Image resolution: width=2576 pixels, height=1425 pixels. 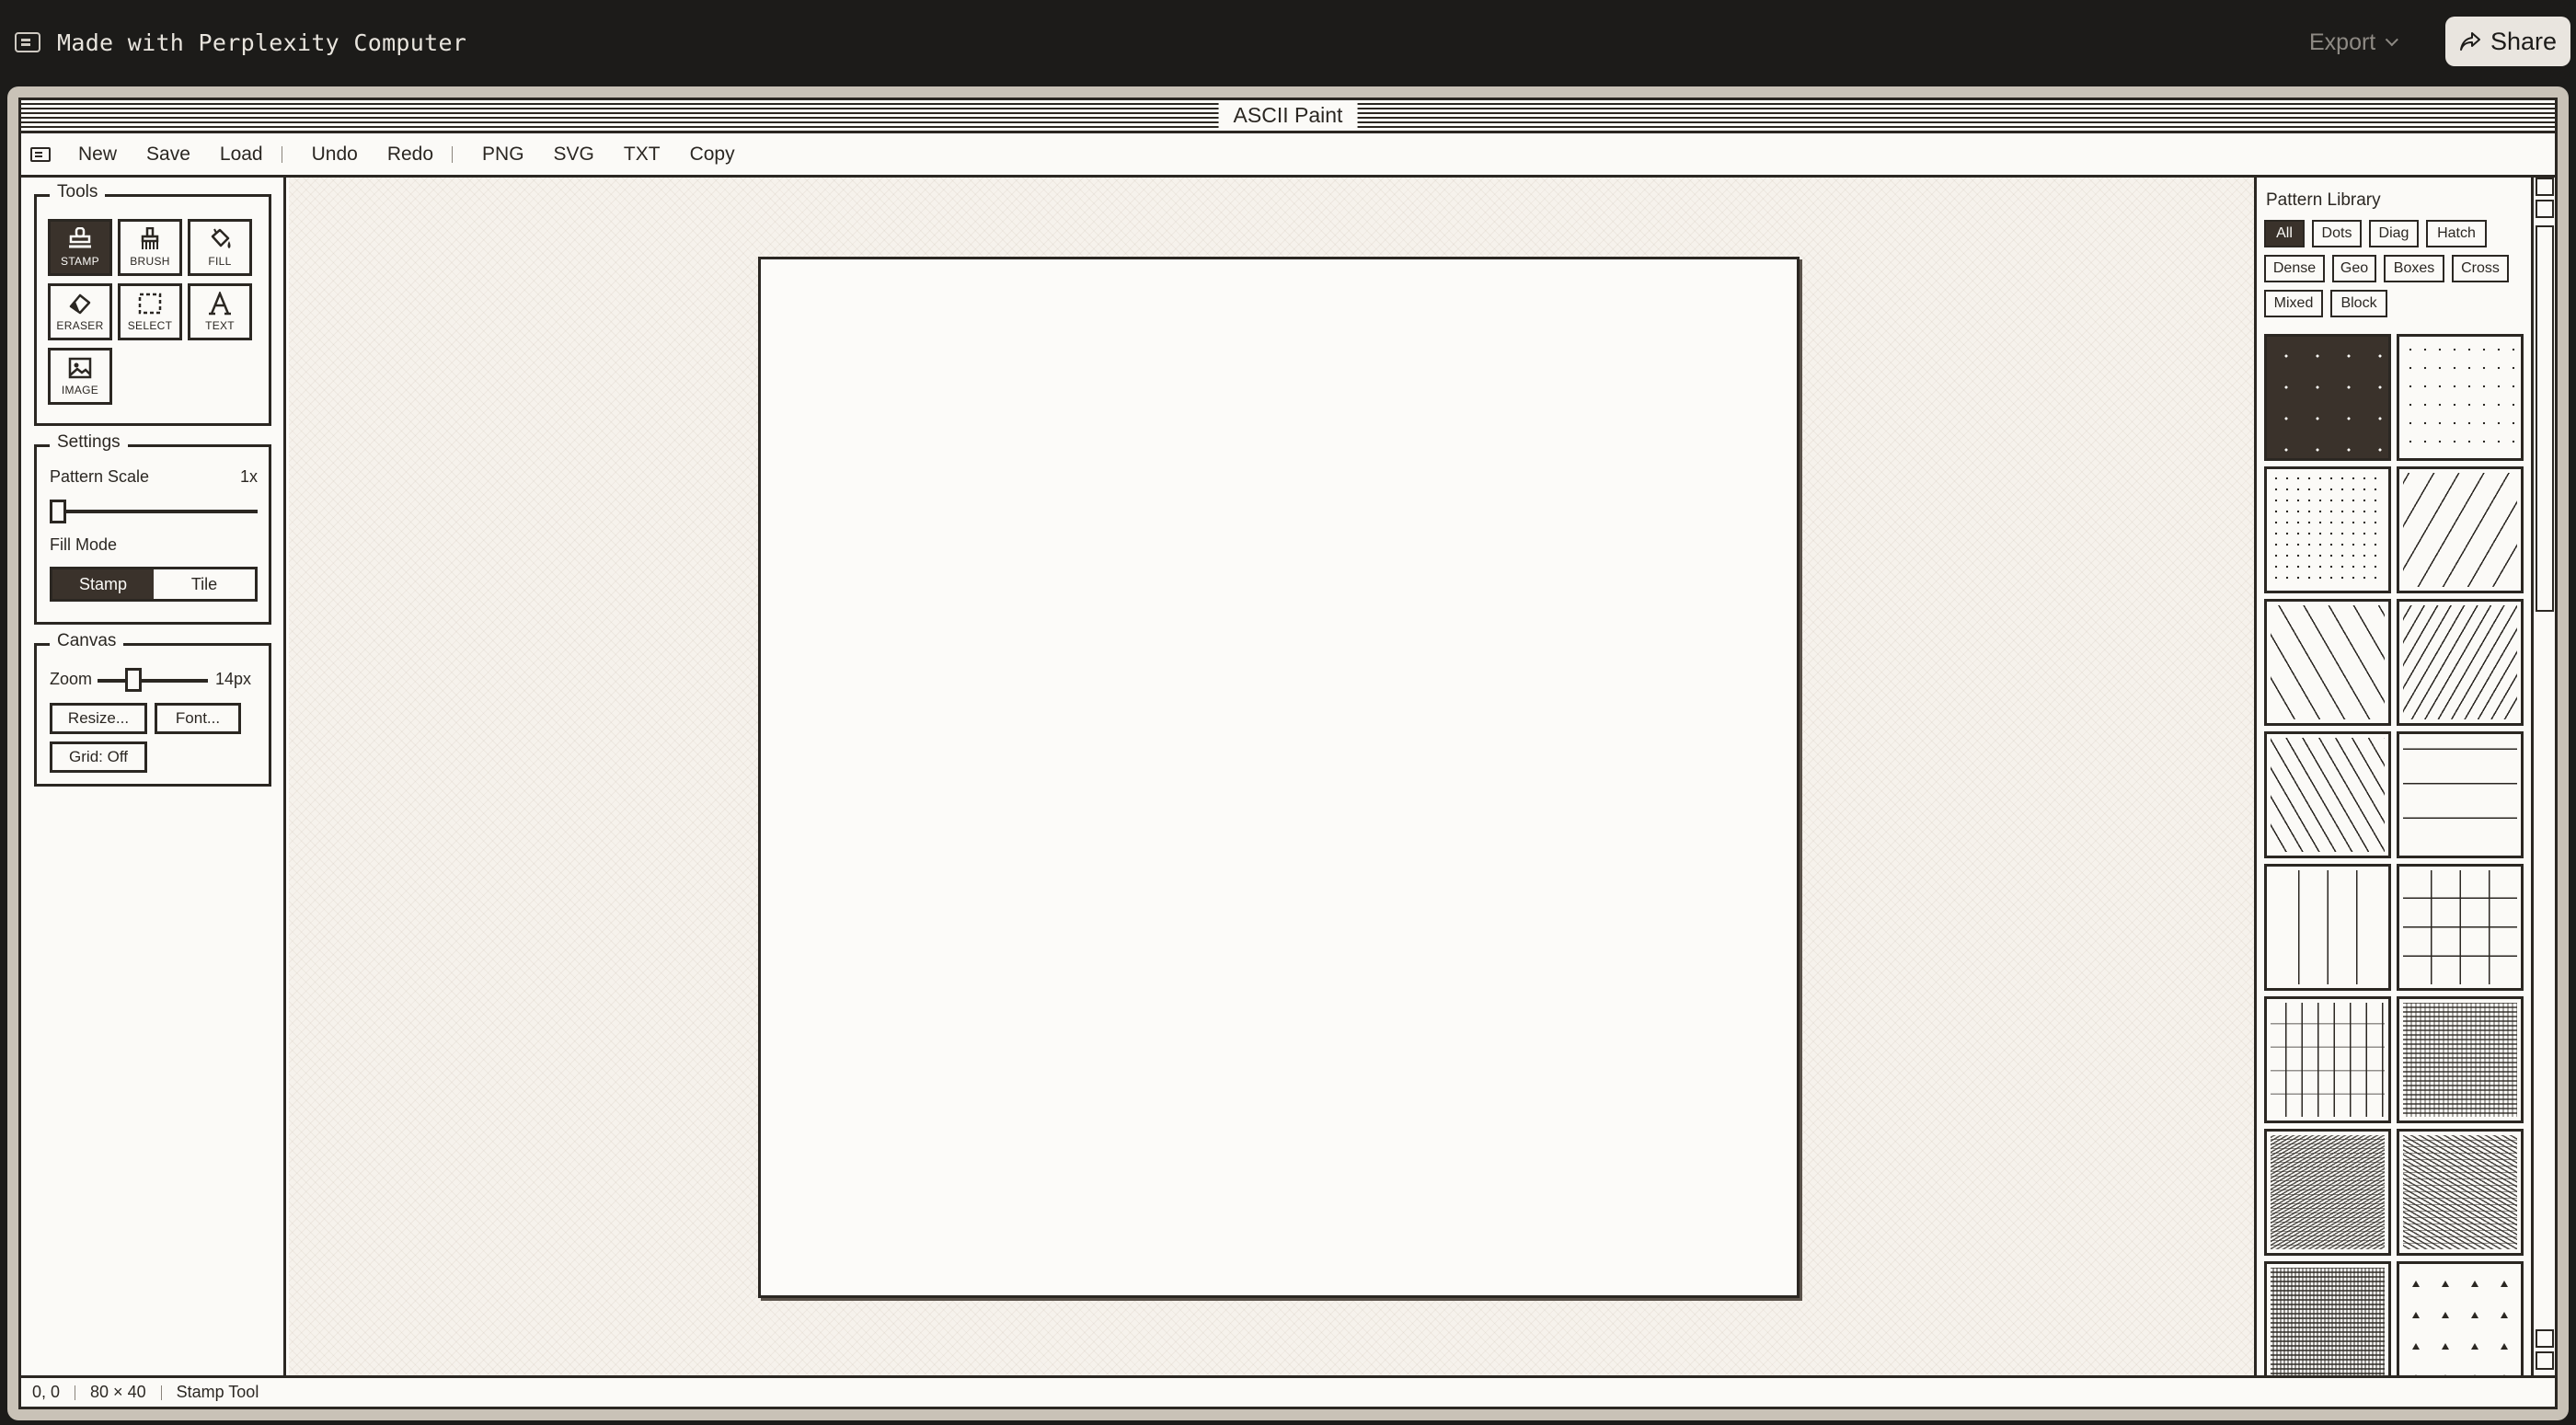 I want to click on scrollbar-thumb, so click(x=2545, y=418).